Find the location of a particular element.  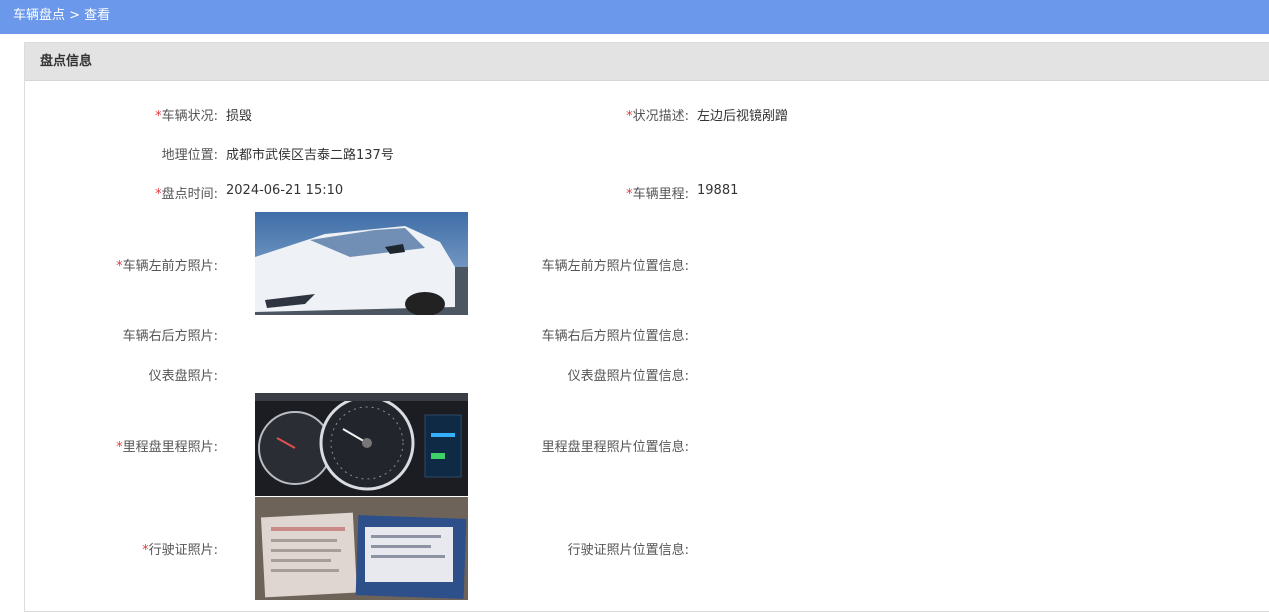

time-value: 2024-06-21 15:10 is located at coordinates (285, 190).